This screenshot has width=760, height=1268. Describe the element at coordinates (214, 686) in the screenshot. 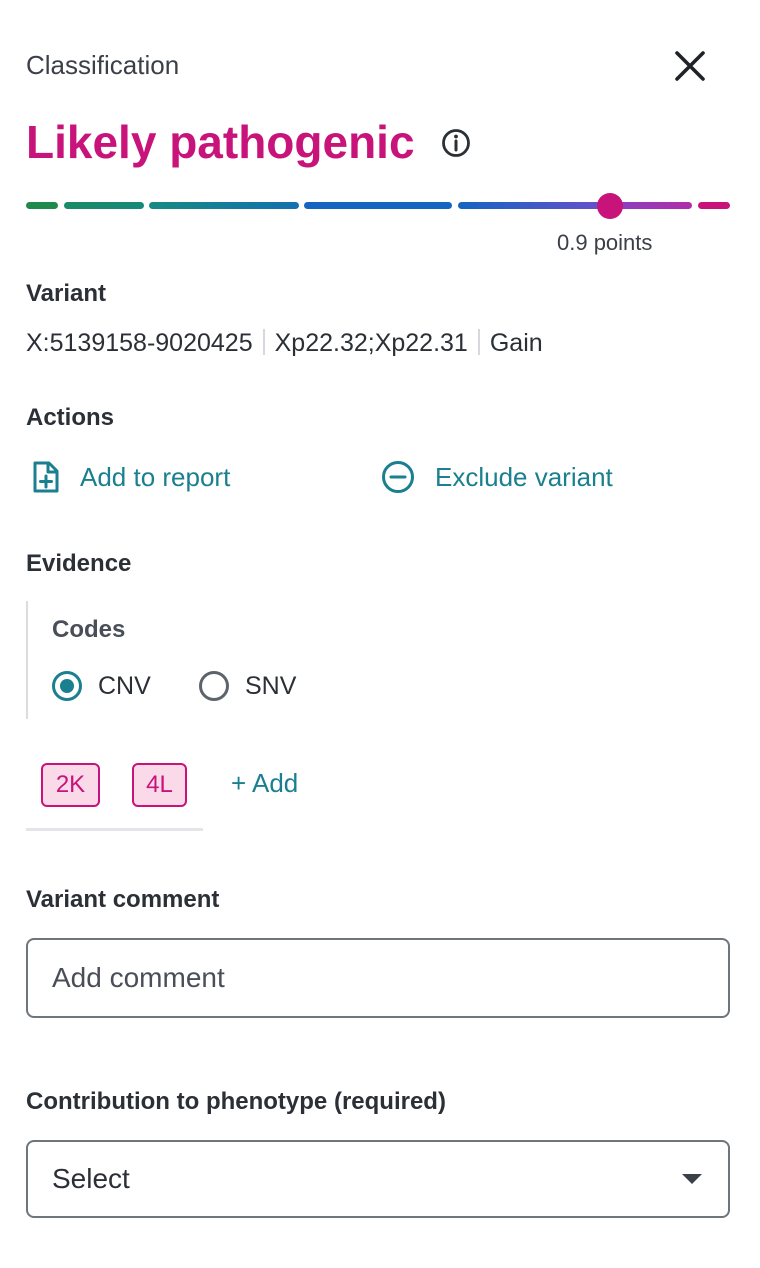

I see `radio-unselected-indicator` at that location.